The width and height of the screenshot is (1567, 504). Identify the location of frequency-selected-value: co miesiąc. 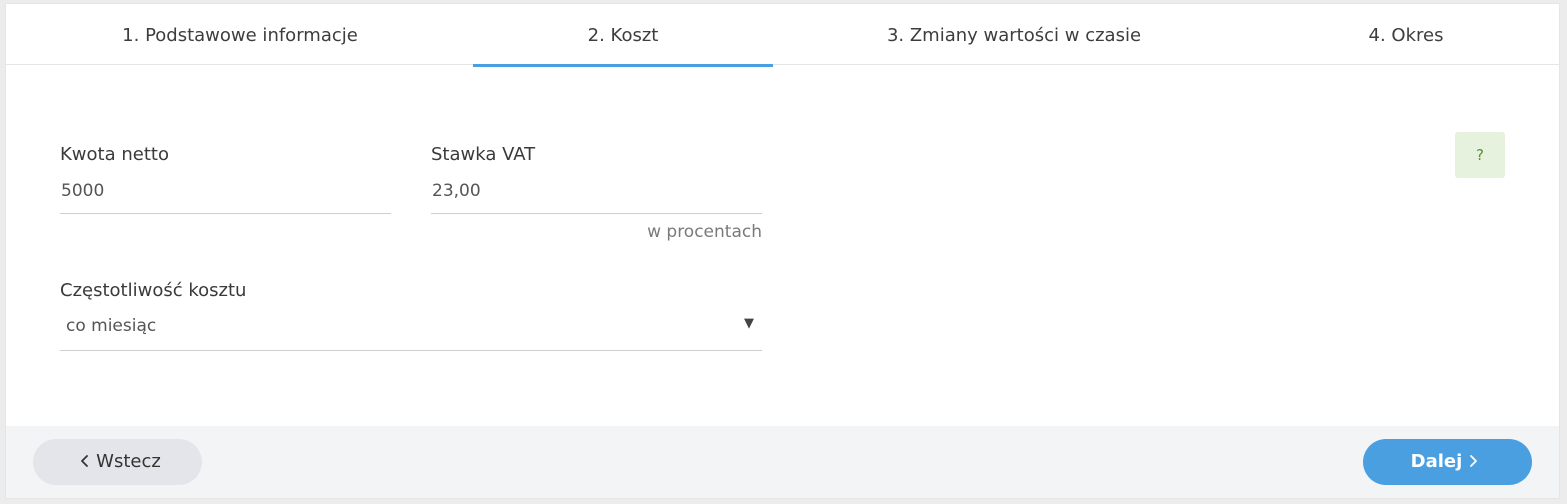
(111, 326).